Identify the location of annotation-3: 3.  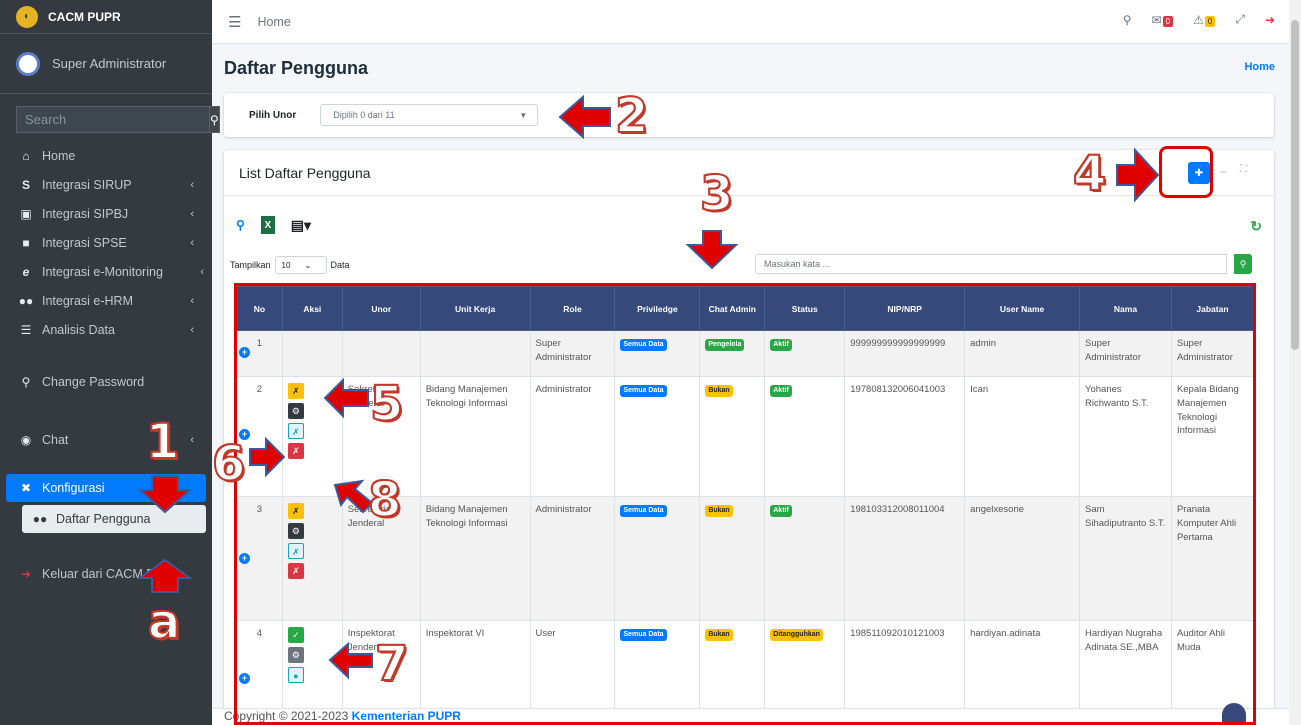
(716, 194).